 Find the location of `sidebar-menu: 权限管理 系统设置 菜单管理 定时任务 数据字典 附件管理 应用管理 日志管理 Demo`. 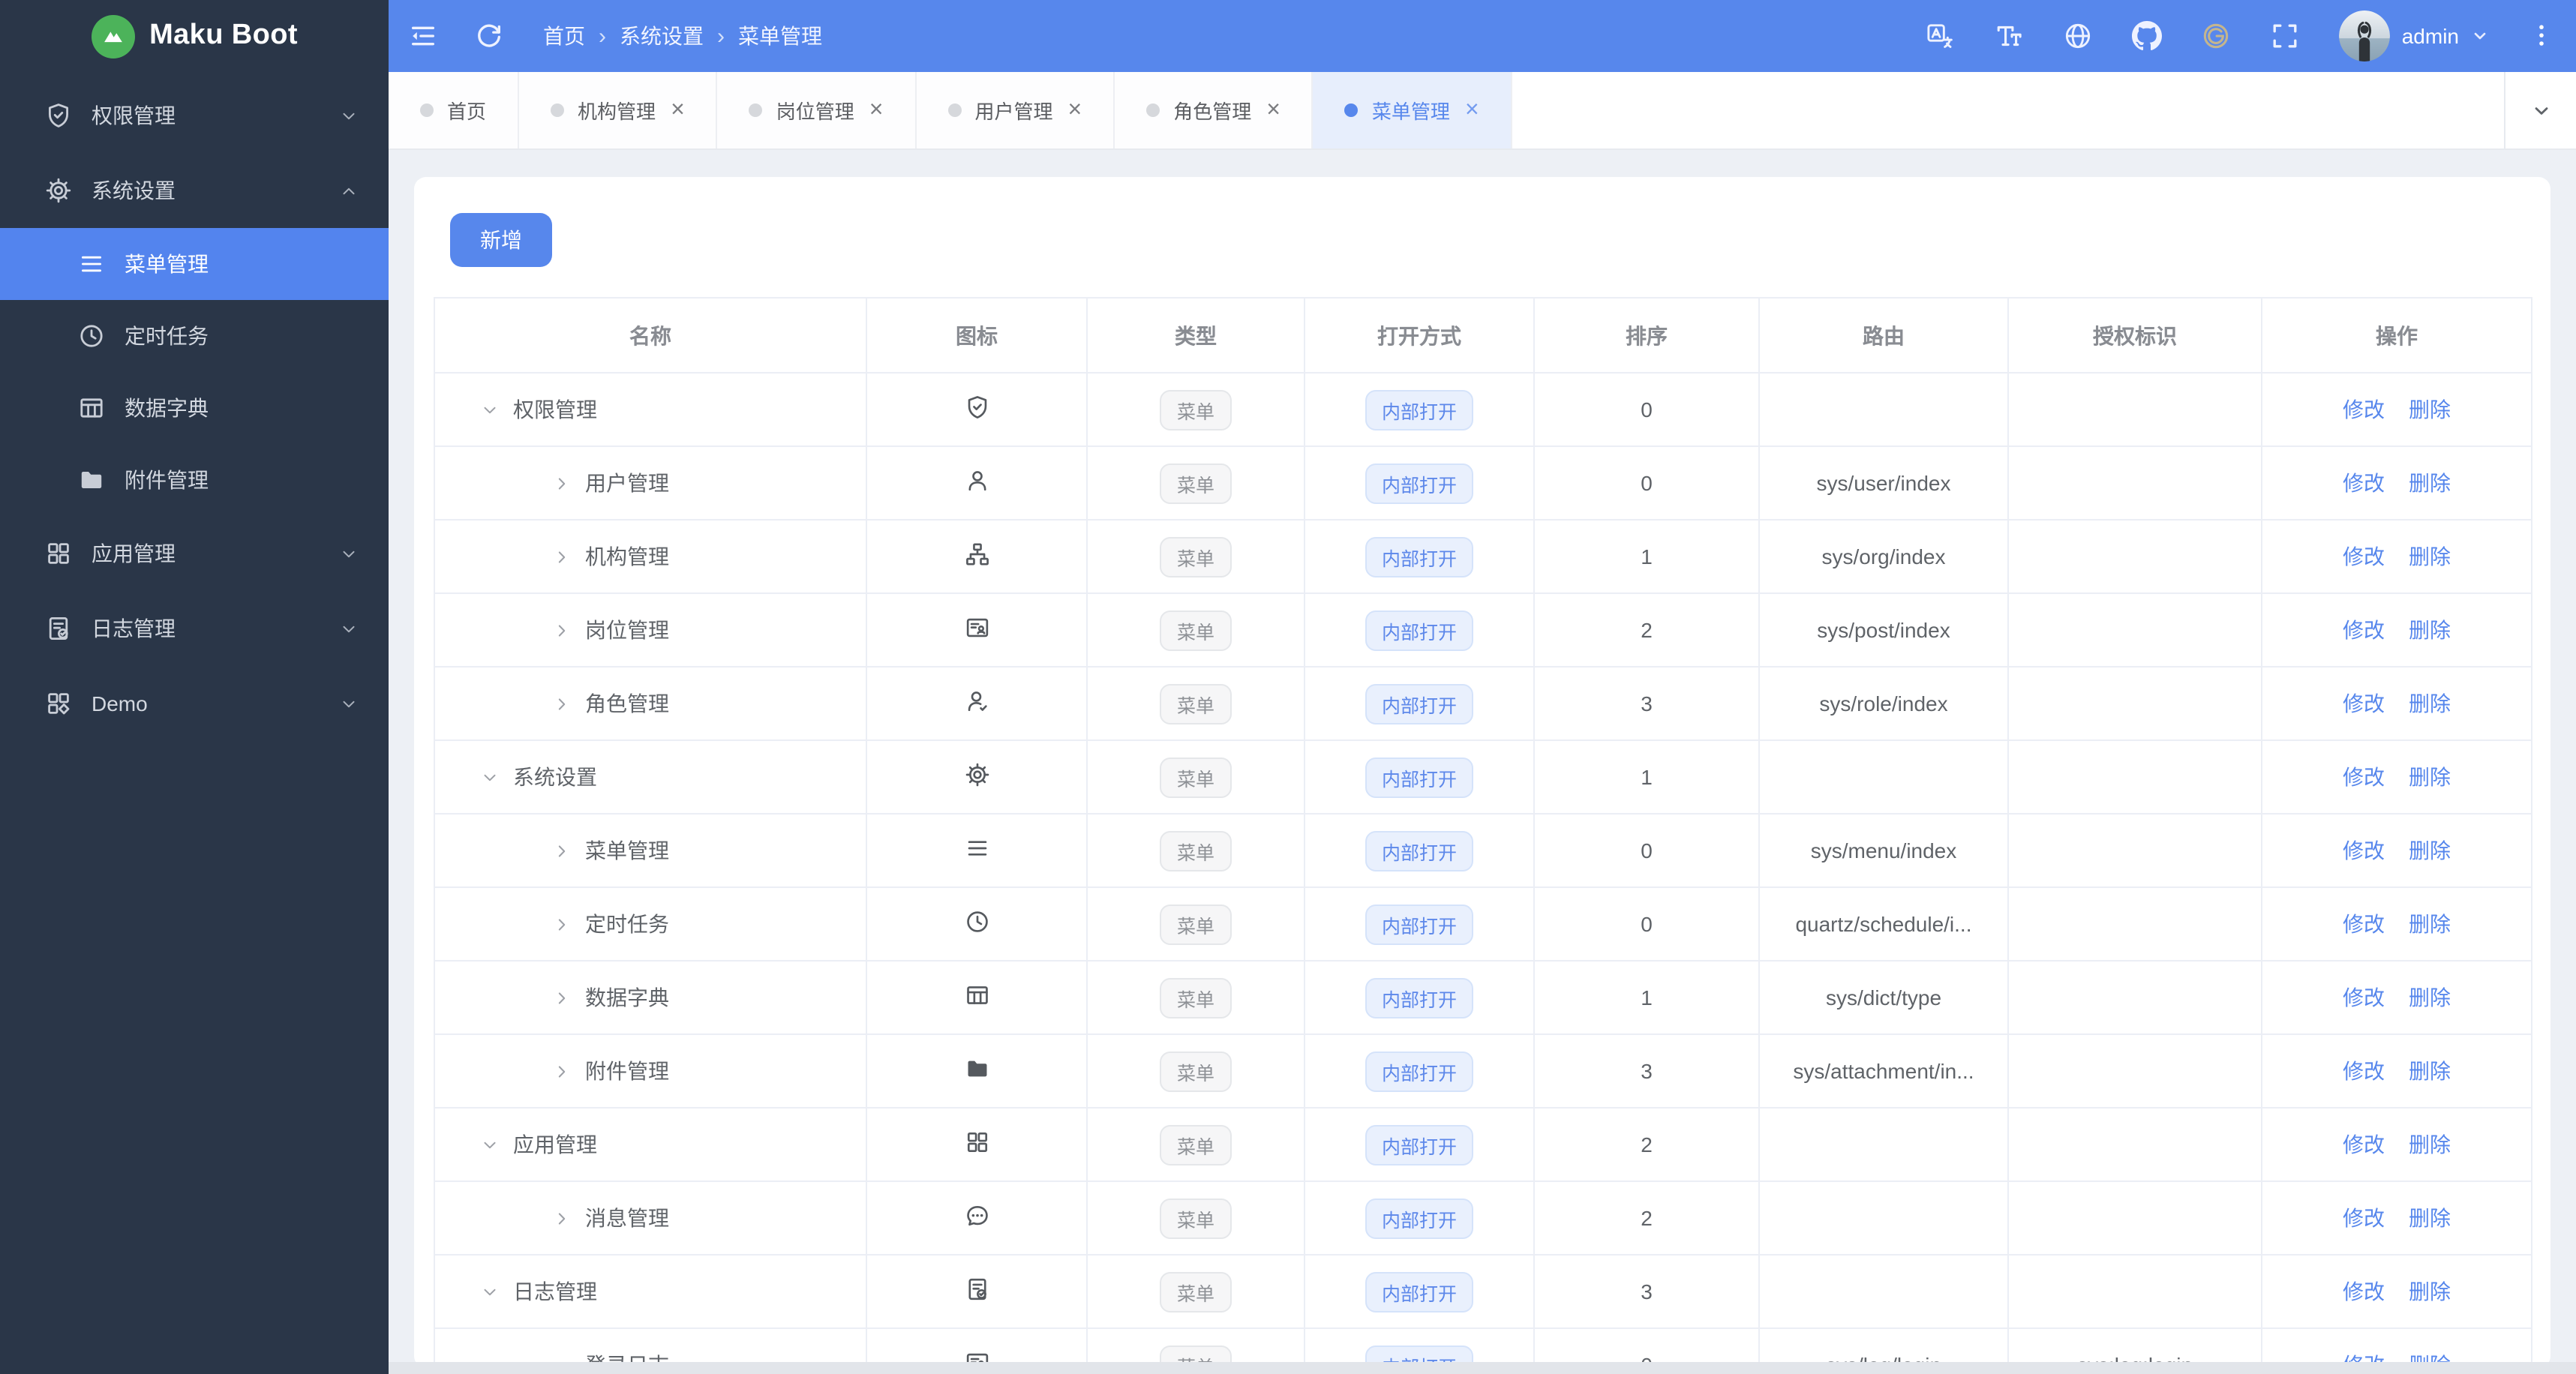

sidebar-menu: 权限管理 系统设置 菜单管理 定时任务 数据字典 附件管理 应用管理 日志管理 Demo is located at coordinates (194, 406).